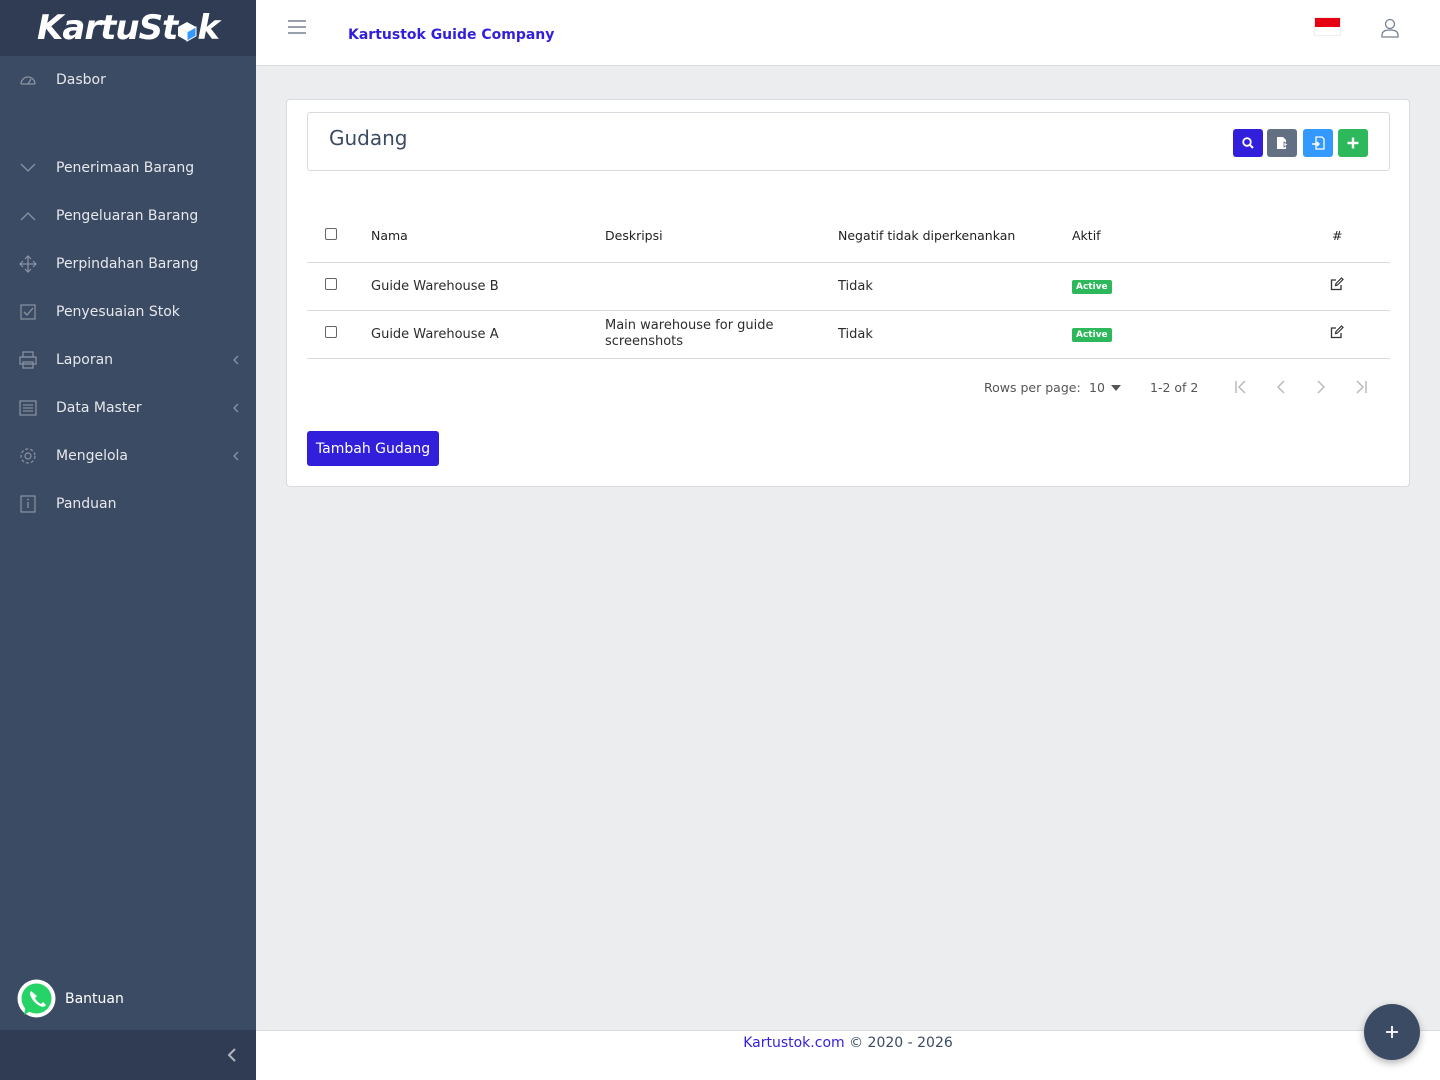 This screenshot has width=1440, height=1080. What do you see at coordinates (81, 80) in the screenshot?
I see `sidebar-item-label: Dasbor` at bounding box center [81, 80].